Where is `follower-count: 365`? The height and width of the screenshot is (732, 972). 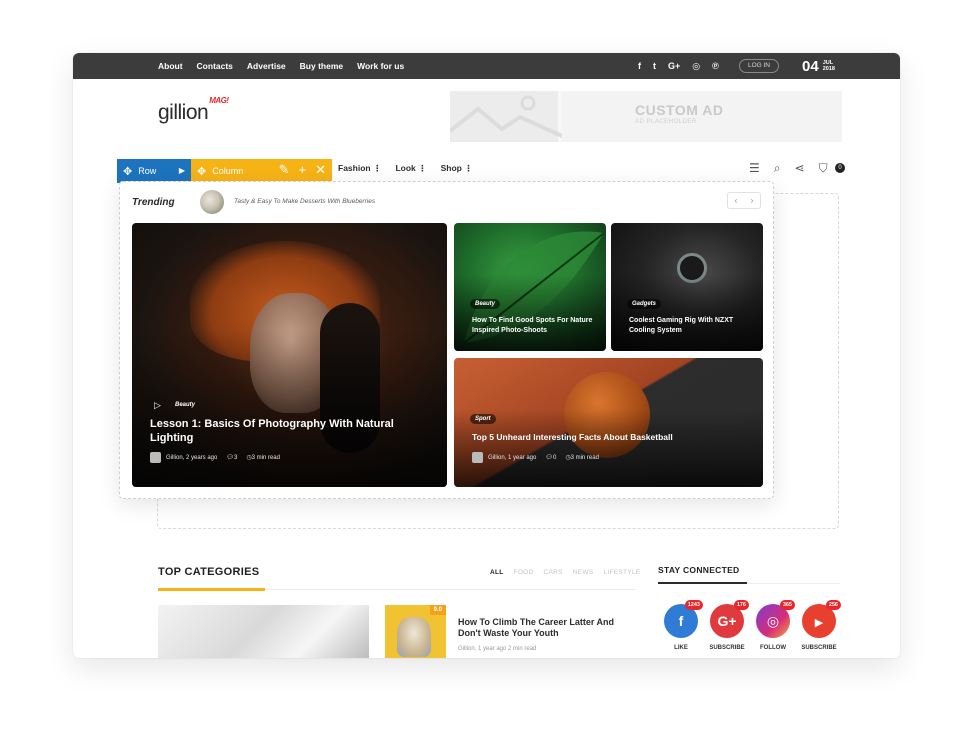 follower-count: 365 is located at coordinates (787, 605).